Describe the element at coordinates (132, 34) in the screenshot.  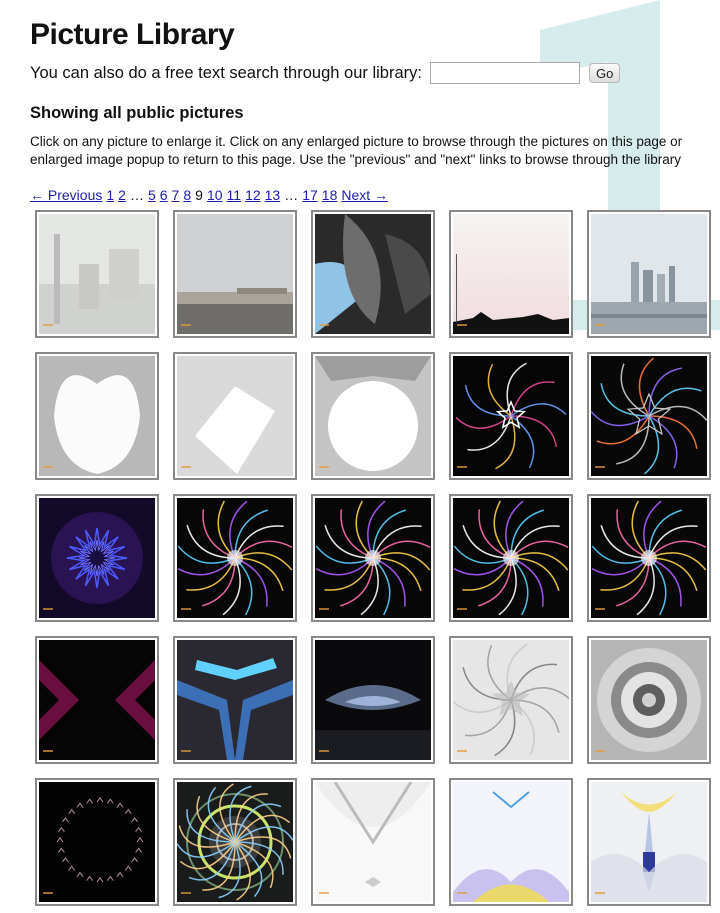
I see `page-title: Picture Library` at that location.